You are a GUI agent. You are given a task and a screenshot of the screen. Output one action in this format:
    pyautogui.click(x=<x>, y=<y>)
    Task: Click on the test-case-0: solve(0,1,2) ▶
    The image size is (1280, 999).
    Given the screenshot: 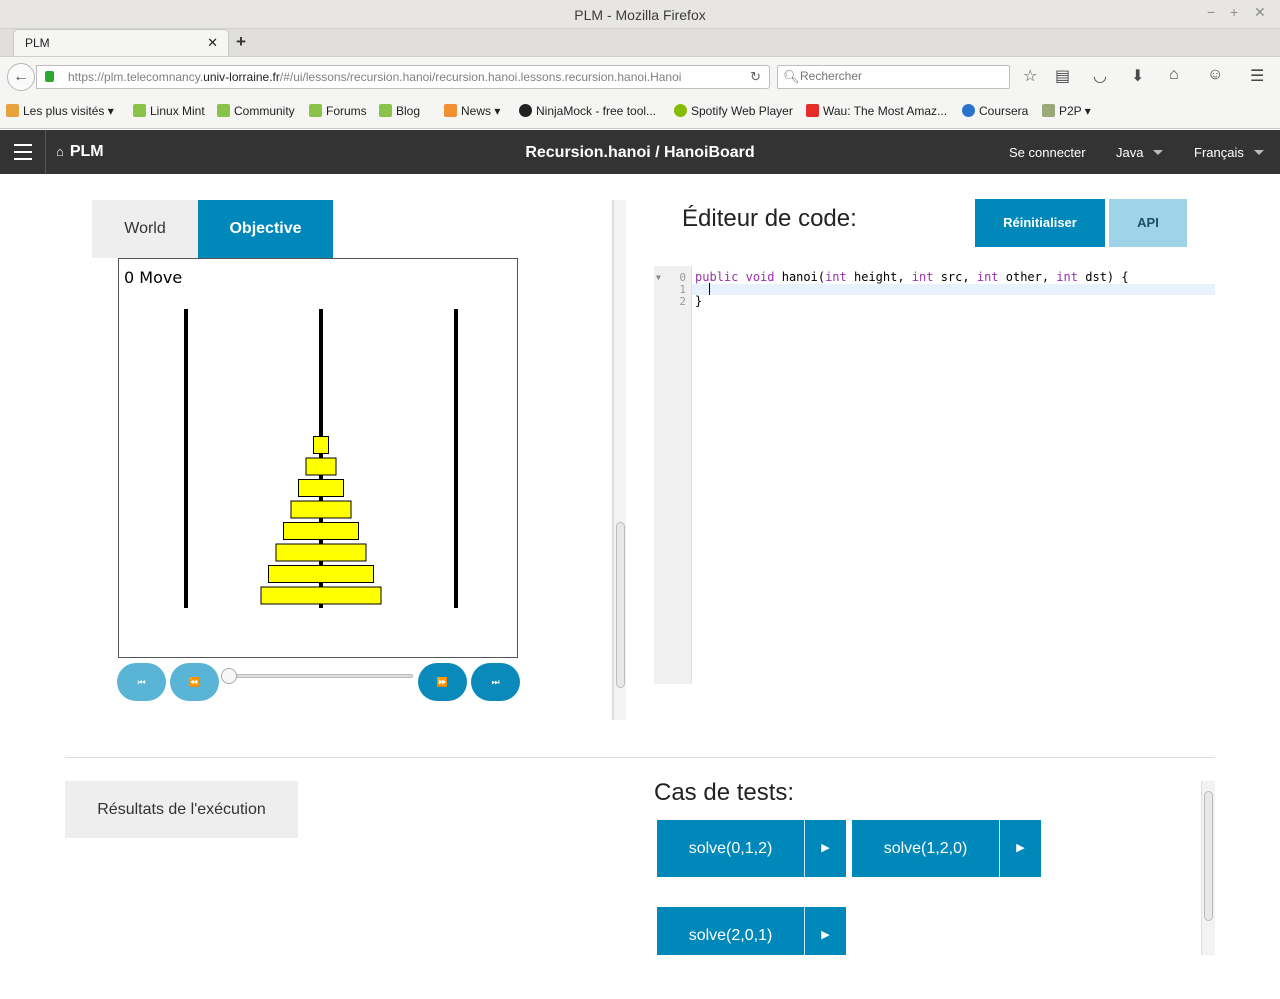 What is the action you would take?
    pyautogui.click(x=751, y=848)
    